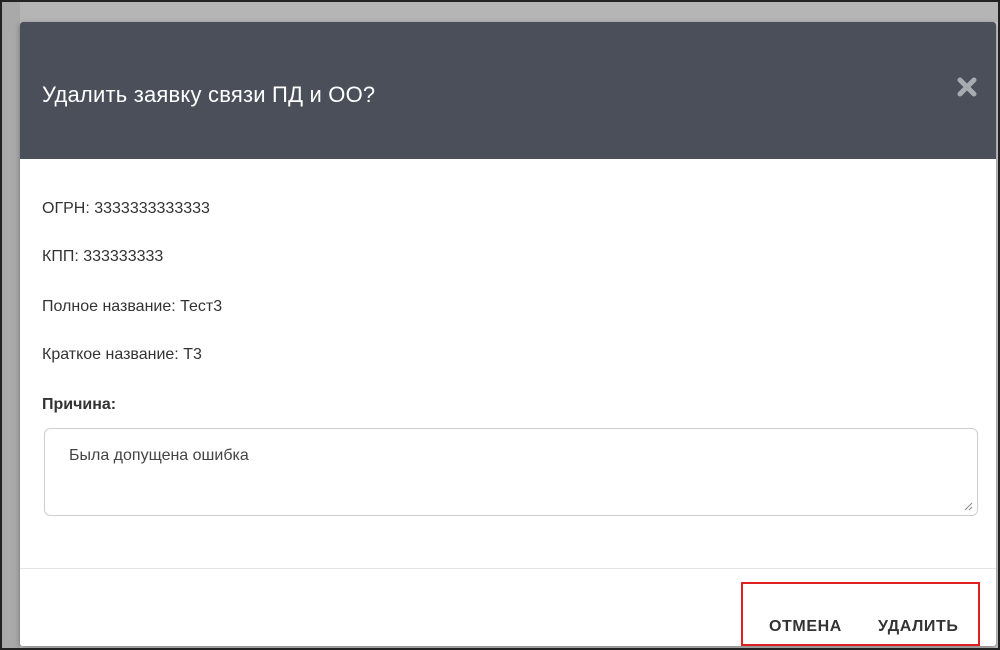 The width and height of the screenshot is (1000, 650). What do you see at coordinates (511, 472) in the screenshot?
I see `reason-textarea: Была допущена ошибка` at bounding box center [511, 472].